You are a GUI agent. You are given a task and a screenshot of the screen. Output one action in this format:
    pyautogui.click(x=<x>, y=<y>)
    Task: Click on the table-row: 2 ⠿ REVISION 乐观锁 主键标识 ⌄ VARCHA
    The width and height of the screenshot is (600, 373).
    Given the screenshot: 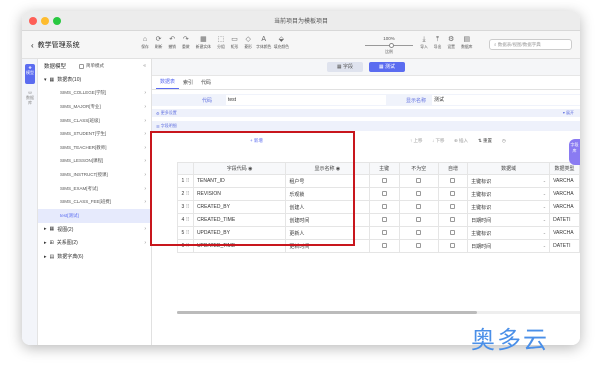 What is the action you would take?
    pyautogui.click(x=378, y=194)
    